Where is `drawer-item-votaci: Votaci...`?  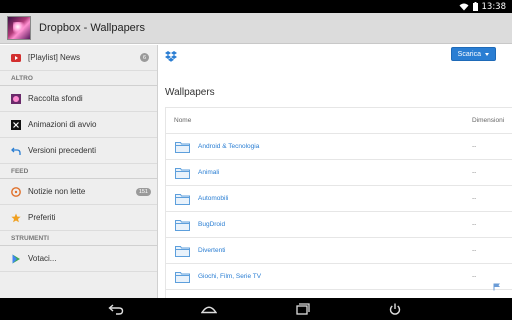
drawer-item-votaci: Votaci... is located at coordinates (78, 259).